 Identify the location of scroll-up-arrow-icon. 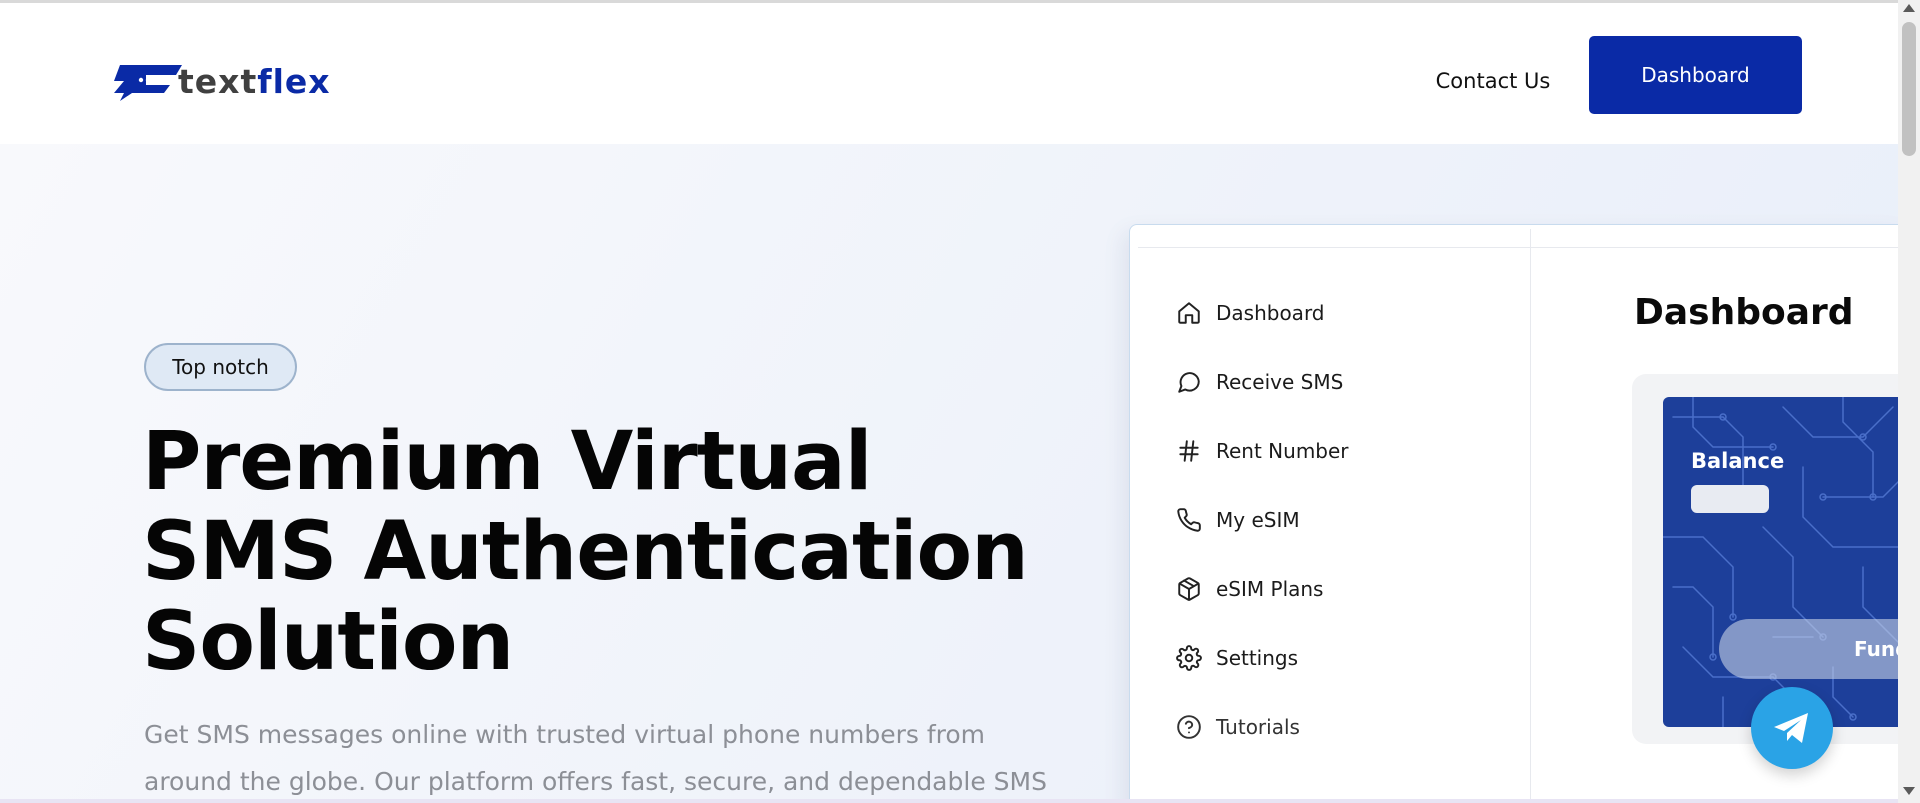
(1909, 8).